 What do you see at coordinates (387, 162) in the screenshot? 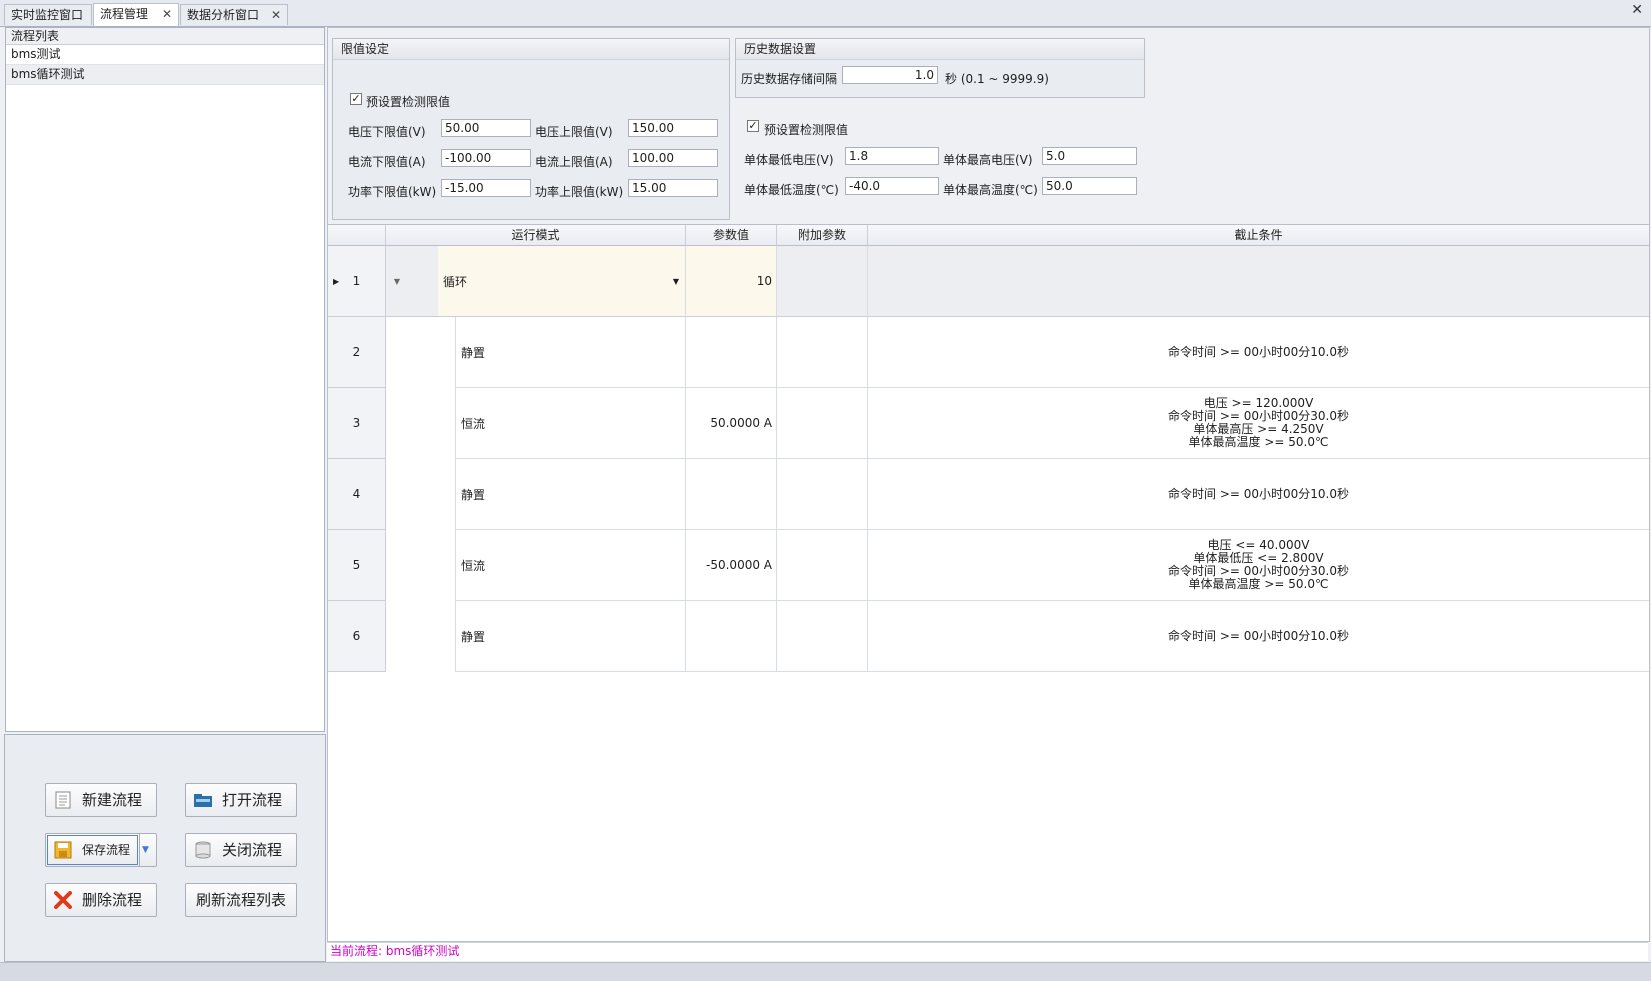
I see `current-low-label: 电流下限值(A)` at bounding box center [387, 162].